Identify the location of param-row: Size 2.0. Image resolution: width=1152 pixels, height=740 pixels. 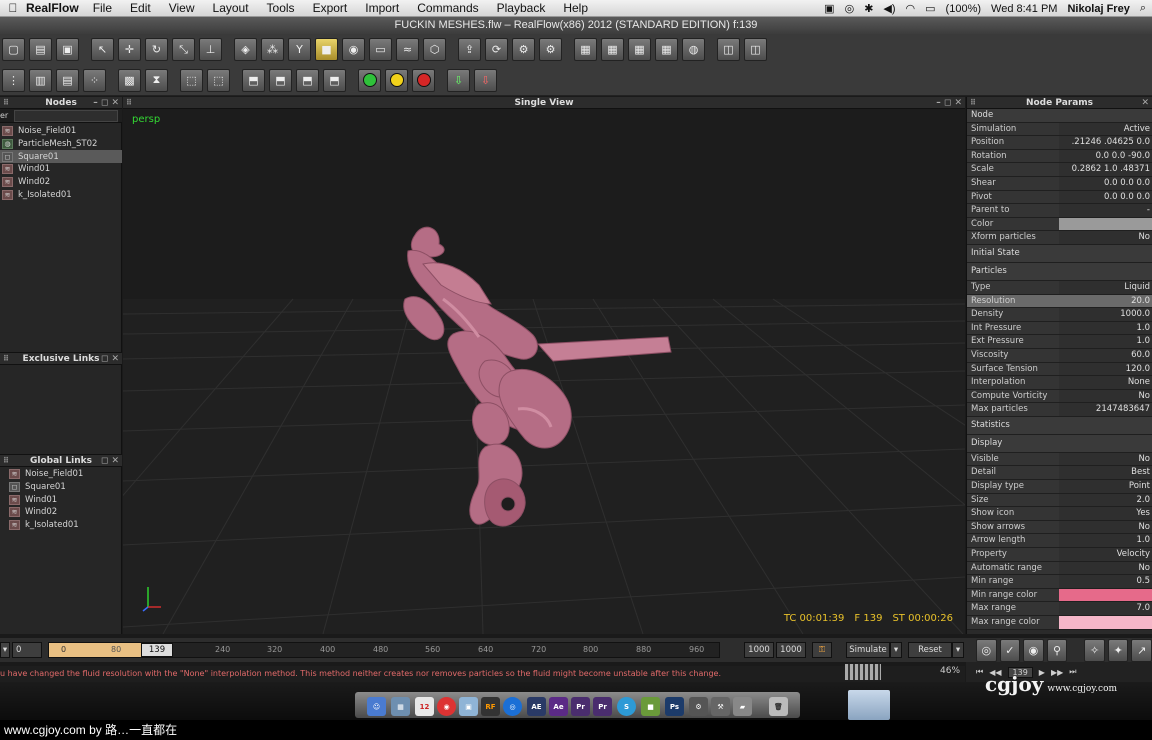
(1059, 500).